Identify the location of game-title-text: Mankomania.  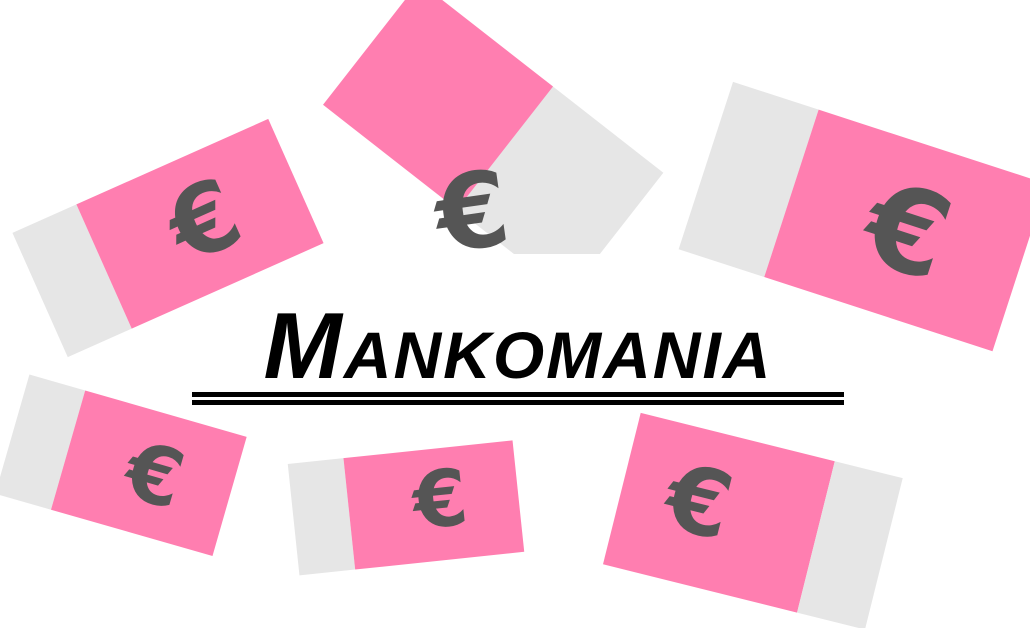
(518, 345).